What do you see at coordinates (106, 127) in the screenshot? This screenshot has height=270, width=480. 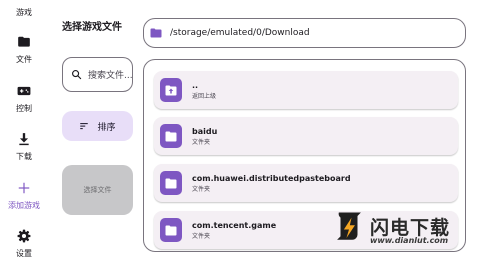 I see `sort-button-label: 排序` at bounding box center [106, 127].